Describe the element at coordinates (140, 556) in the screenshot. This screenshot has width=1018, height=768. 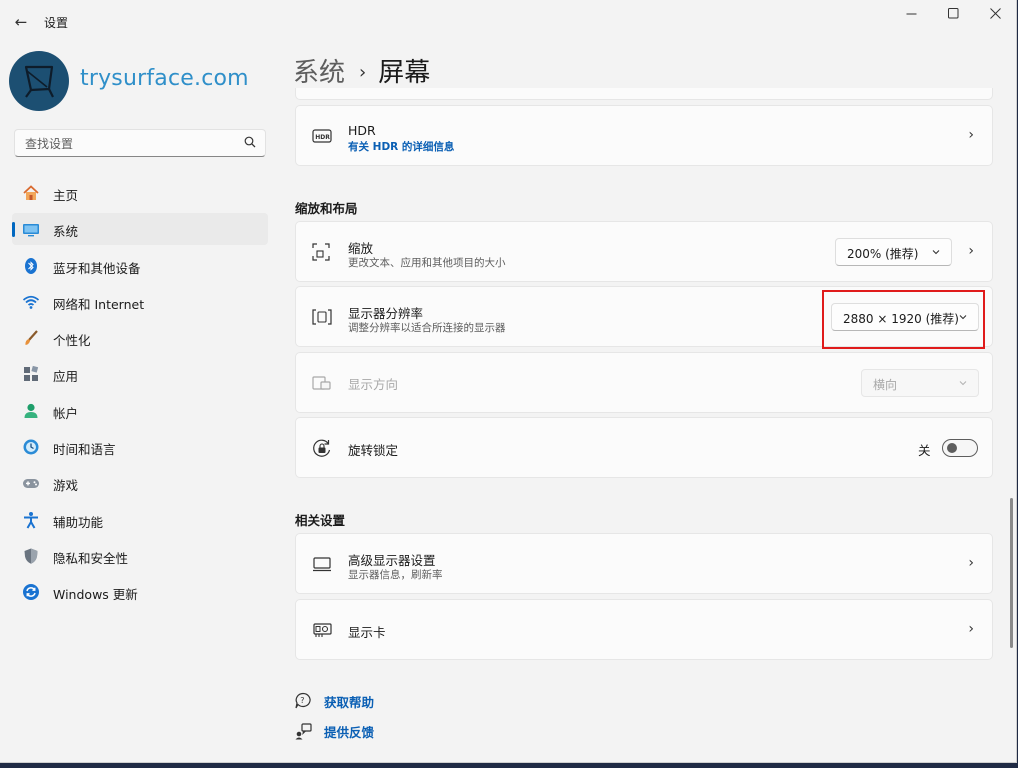
I see `sidebar-item-privacy: 隐私和安全性` at that location.